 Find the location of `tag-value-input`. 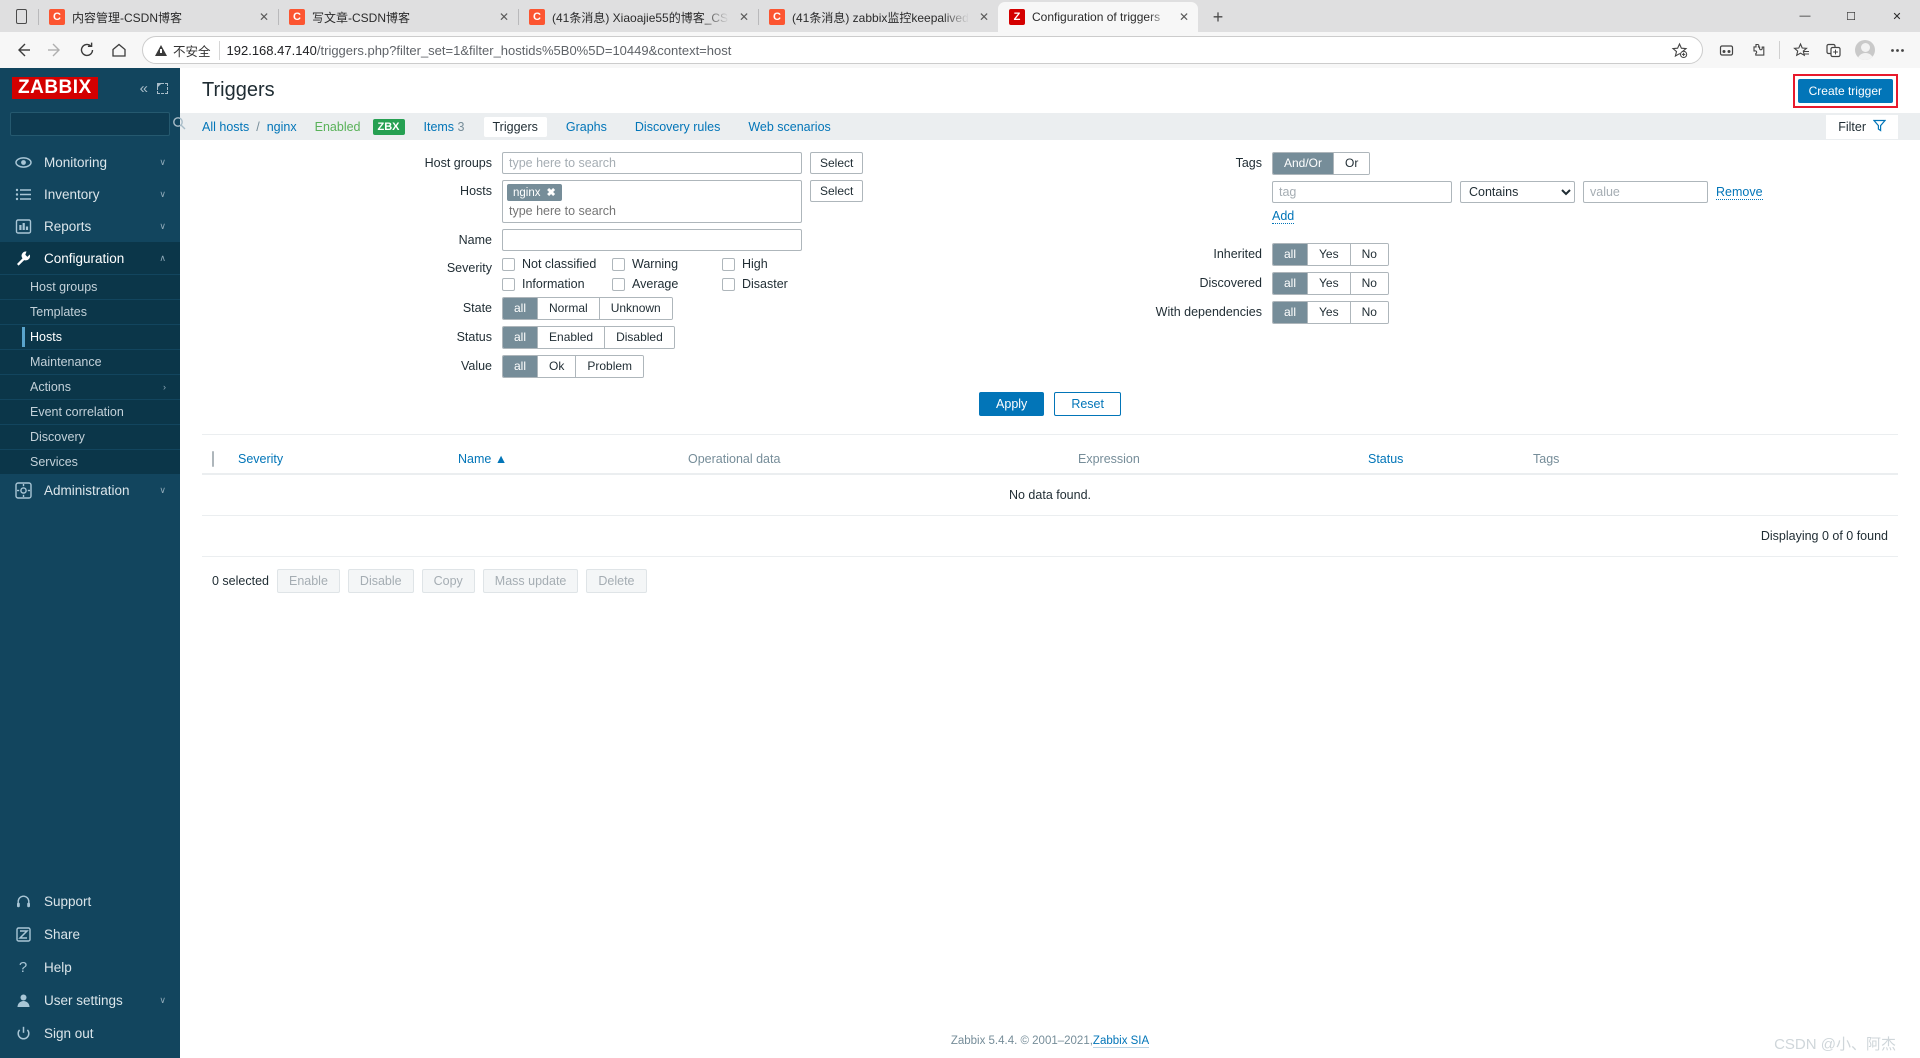

tag-value-input is located at coordinates (1645, 192).